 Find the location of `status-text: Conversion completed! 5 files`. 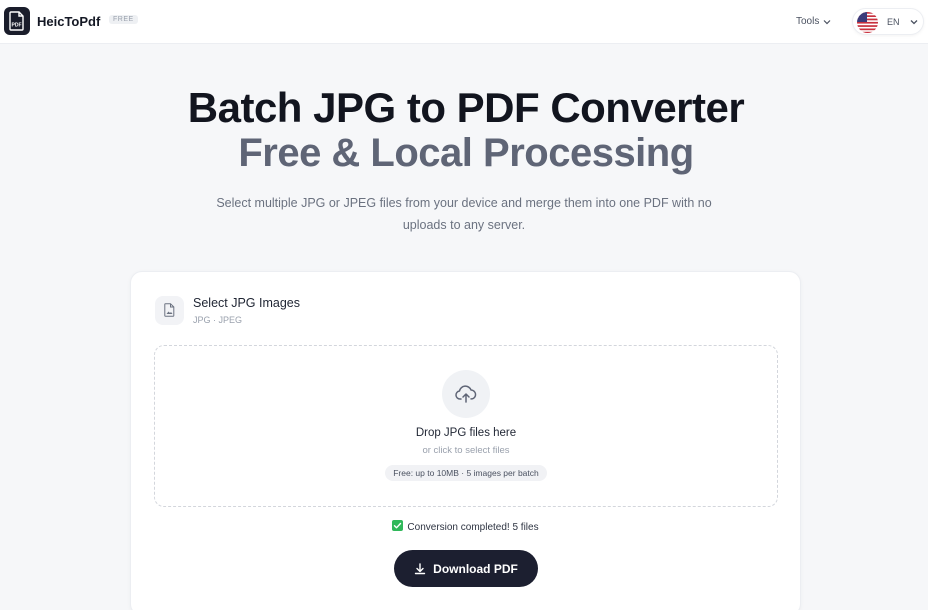

status-text: Conversion completed! 5 files is located at coordinates (473, 527).